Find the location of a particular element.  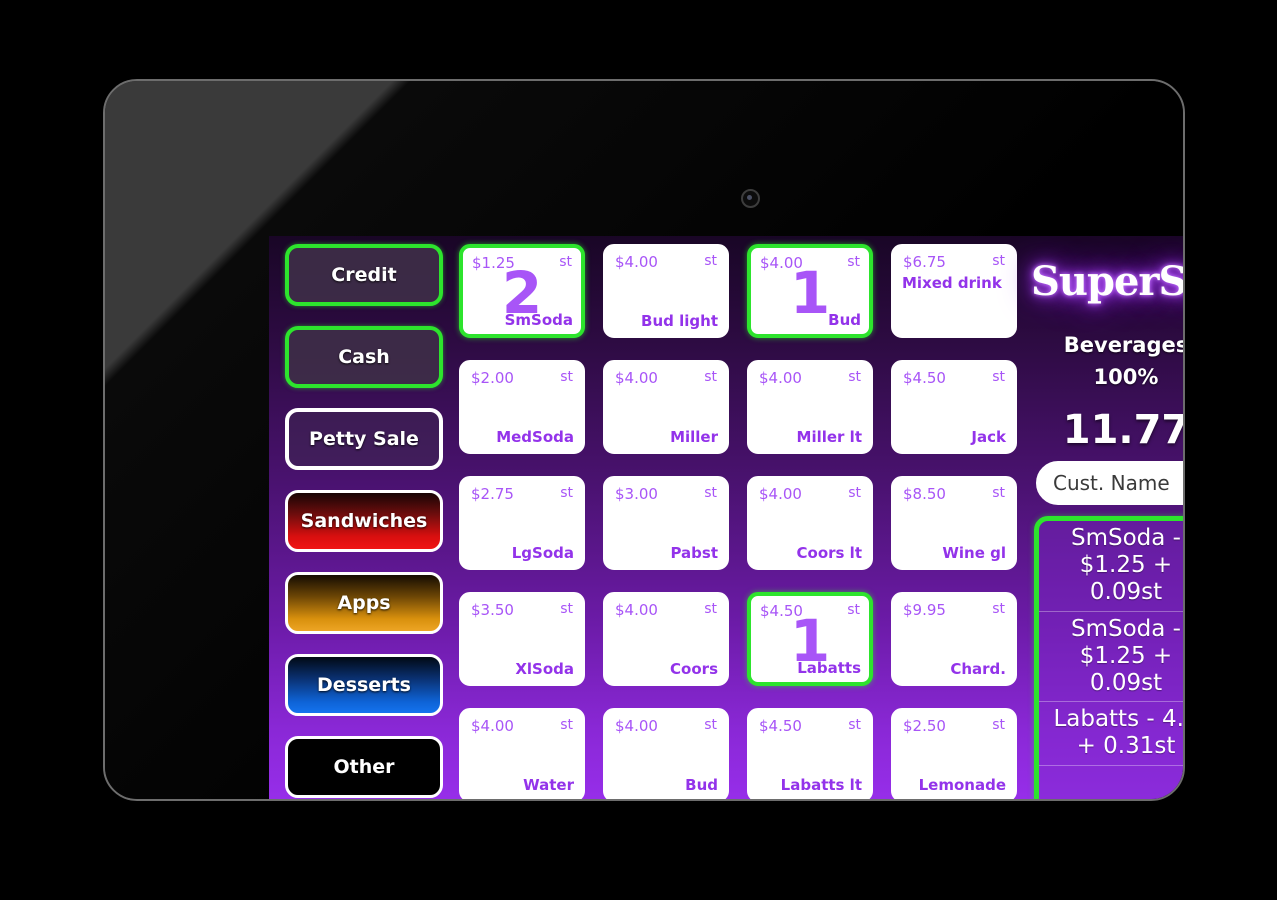

customer-name-input is located at coordinates (1109, 483).